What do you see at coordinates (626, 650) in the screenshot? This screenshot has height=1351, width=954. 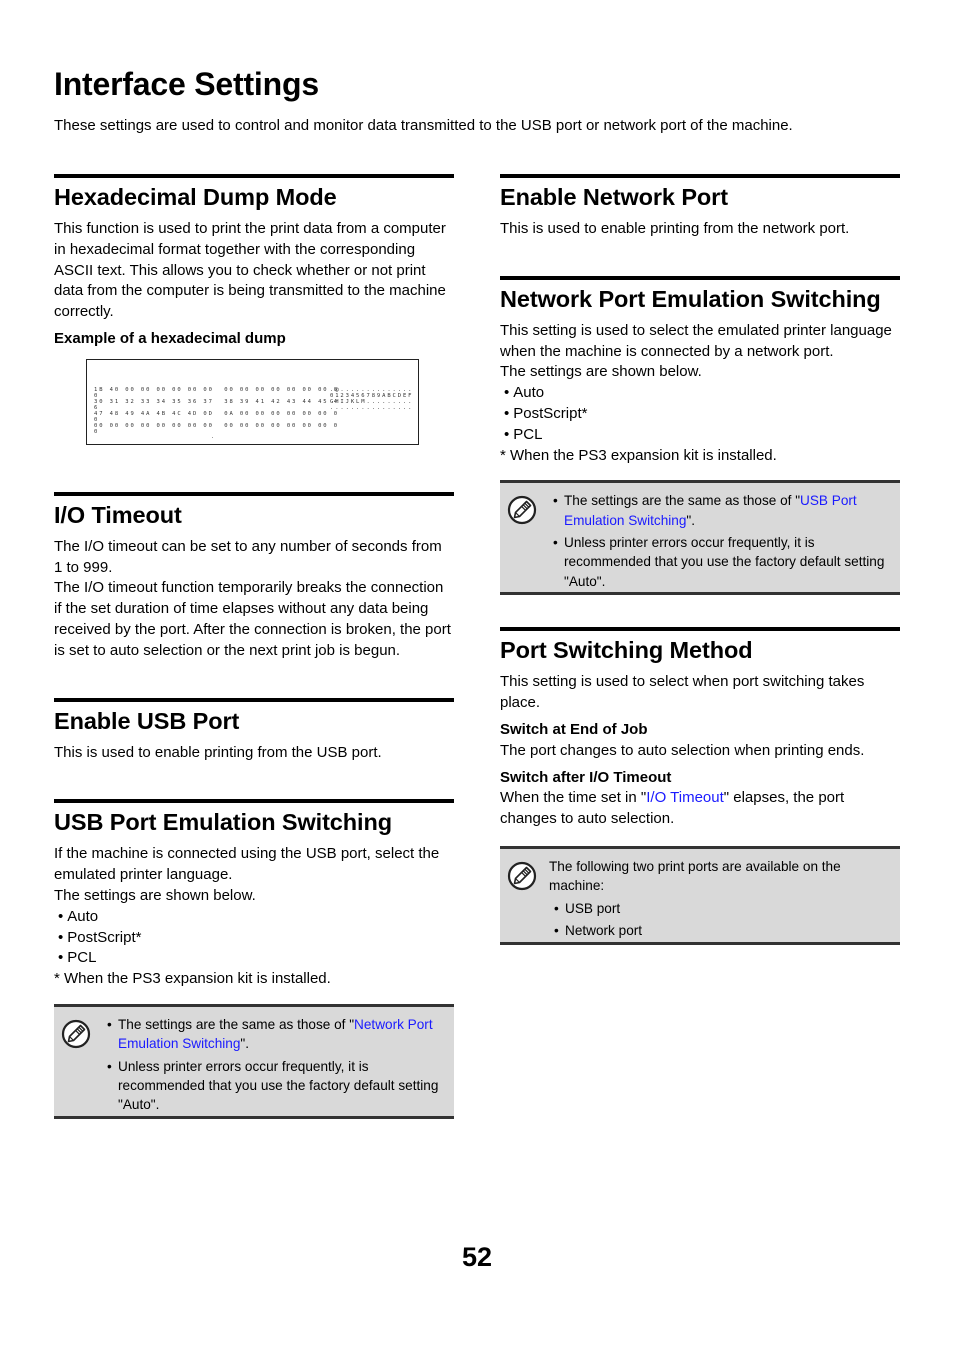 I see `section-title: Port Switching Method` at bounding box center [626, 650].